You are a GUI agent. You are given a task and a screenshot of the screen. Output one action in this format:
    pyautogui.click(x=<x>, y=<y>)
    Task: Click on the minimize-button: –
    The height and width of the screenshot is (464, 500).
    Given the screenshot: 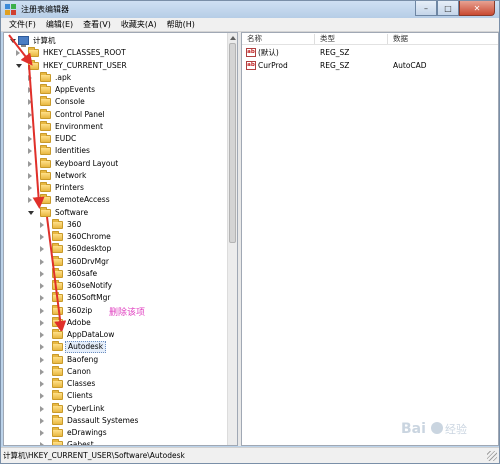 What is the action you would take?
    pyautogui.click(x=426, y=8)
    